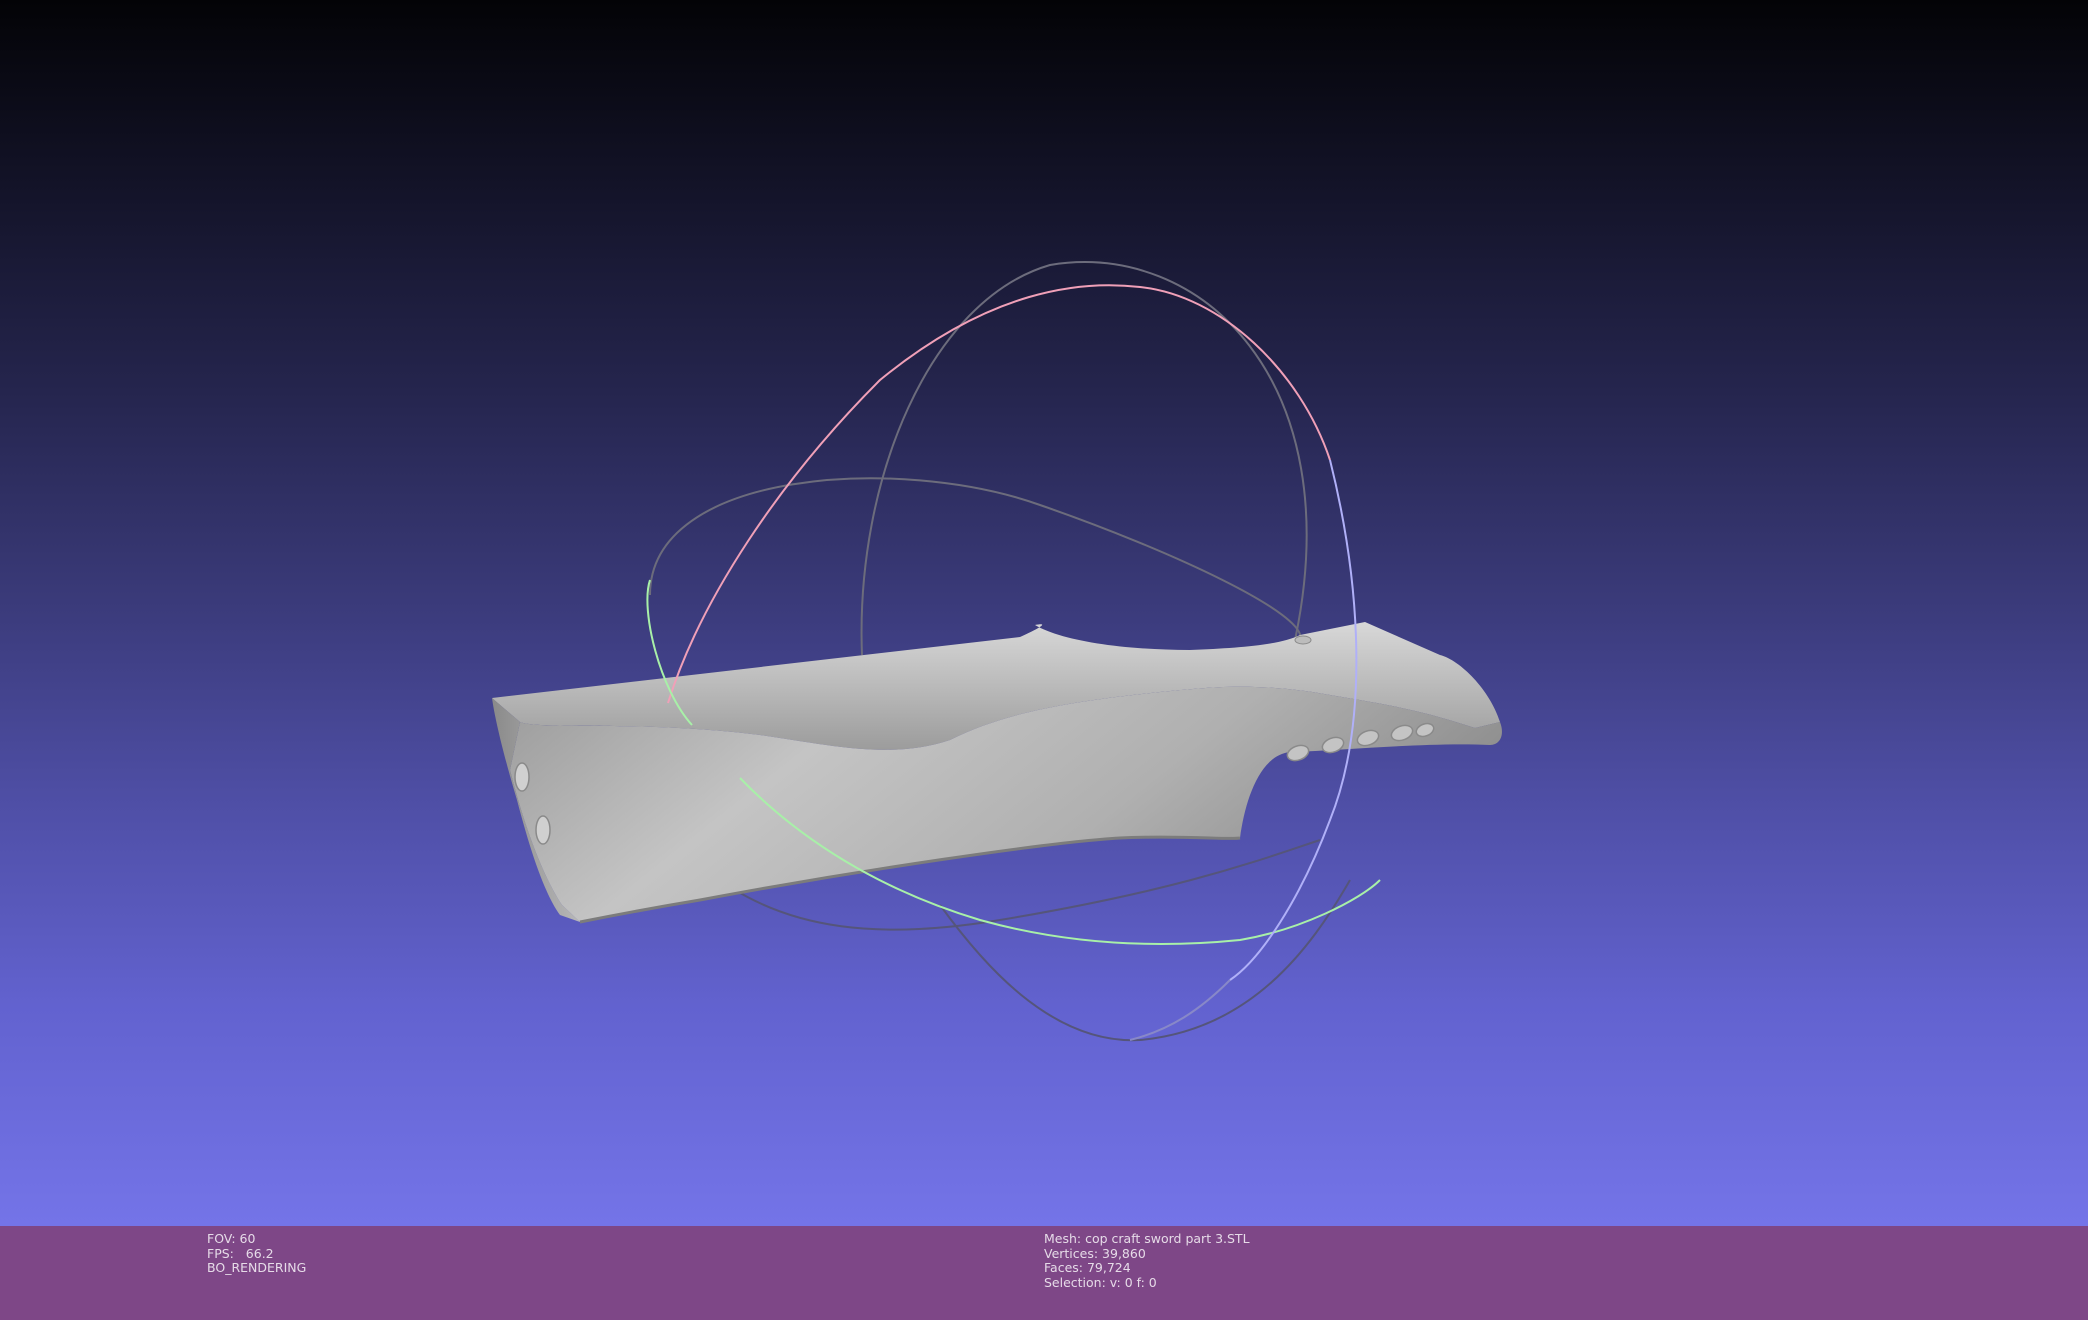  I want to click on faces-readout: Faces: 79,724, so click(1087, 1267).